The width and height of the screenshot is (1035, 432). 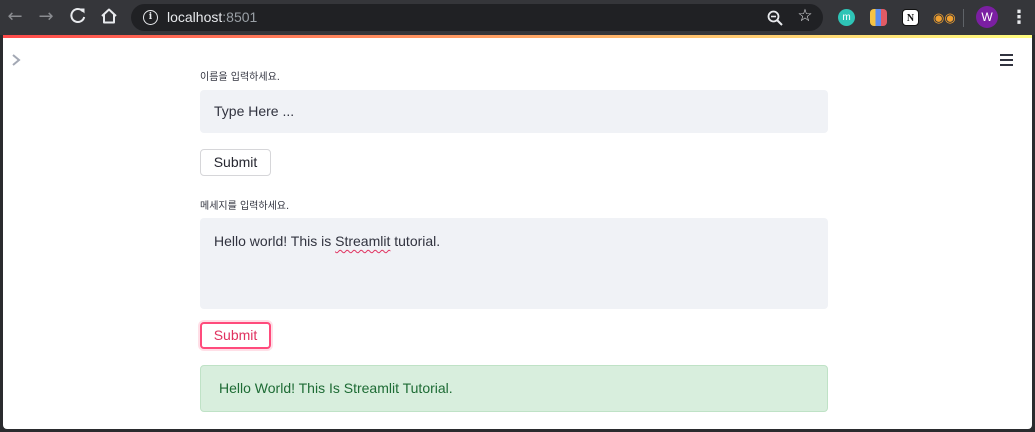 What do you see at coordinates (15, 17) in the screenshot?
I see `back-icon: ←` at bounding box center [15, 17].